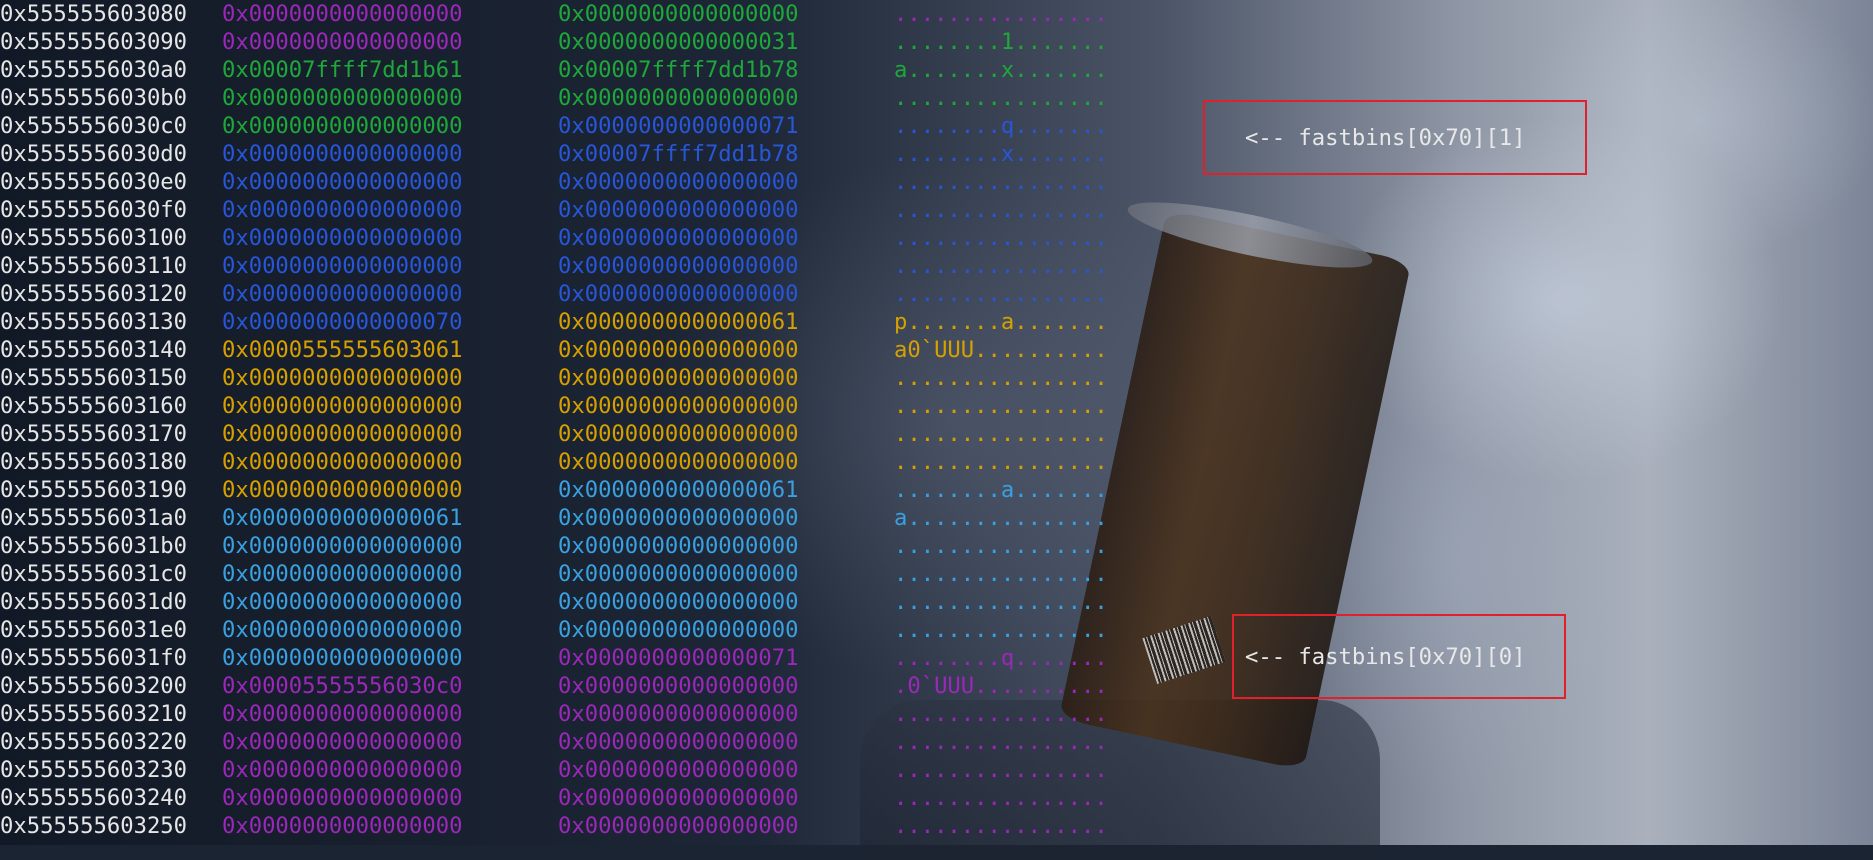 The height and width of the screenshot is (860, 1873). I want to click on row-address: 0x5555556031e0, so click(94, 630).